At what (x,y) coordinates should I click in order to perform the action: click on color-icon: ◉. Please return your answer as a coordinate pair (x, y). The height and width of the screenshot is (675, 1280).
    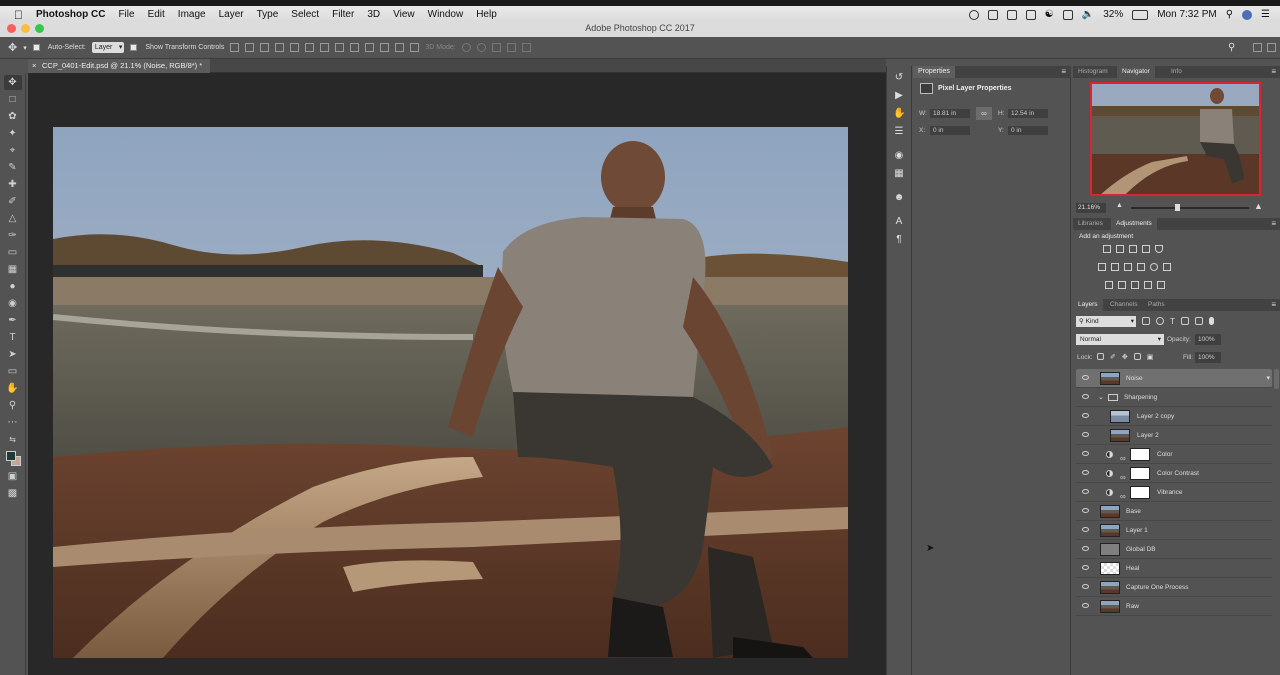
    Looking at the image, I should click on (899, 156).